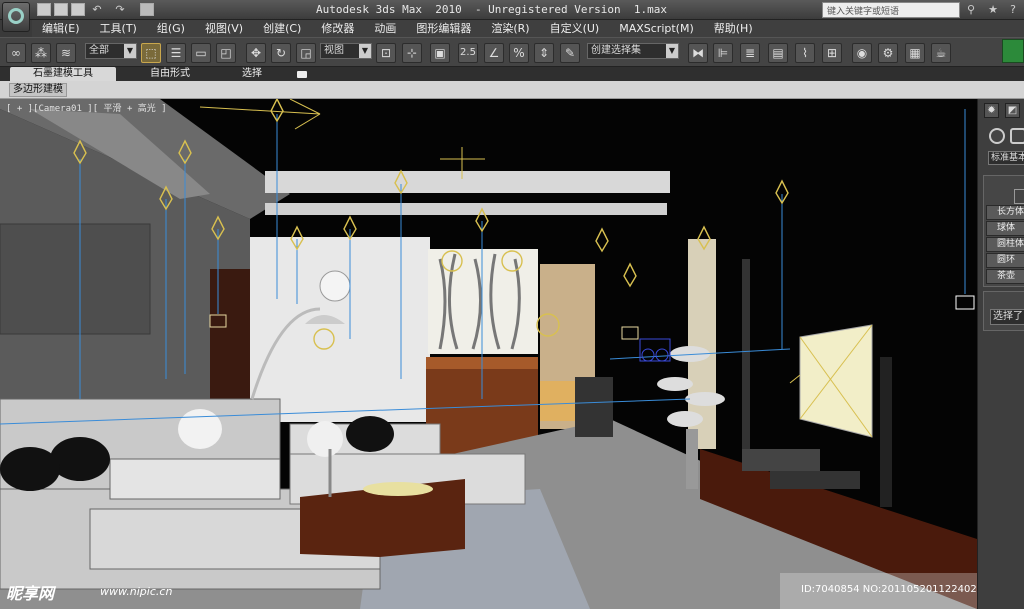 The image size is (1024, 609). What do you see at coordinates (412, 53) in the screenshot?
I see `select-manipulate-icon: ⊹` at bounding box center [412, 53].